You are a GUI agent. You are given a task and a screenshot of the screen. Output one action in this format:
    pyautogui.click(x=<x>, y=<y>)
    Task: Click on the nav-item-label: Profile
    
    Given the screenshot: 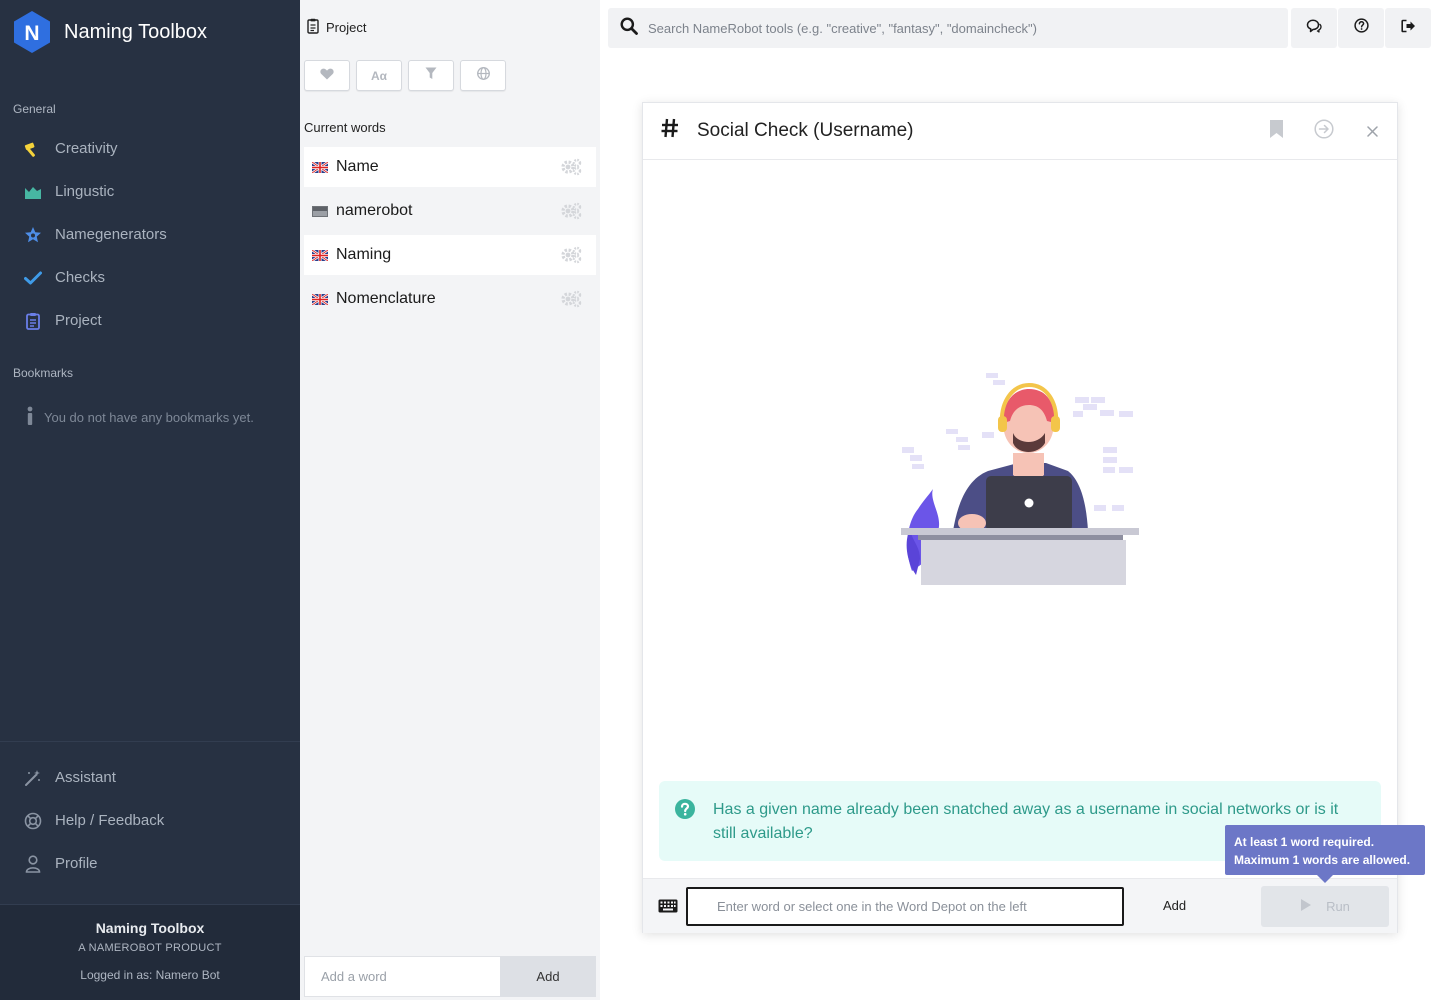 What is the action you would take?
    pyautogui.click(x=76, y=863)
    